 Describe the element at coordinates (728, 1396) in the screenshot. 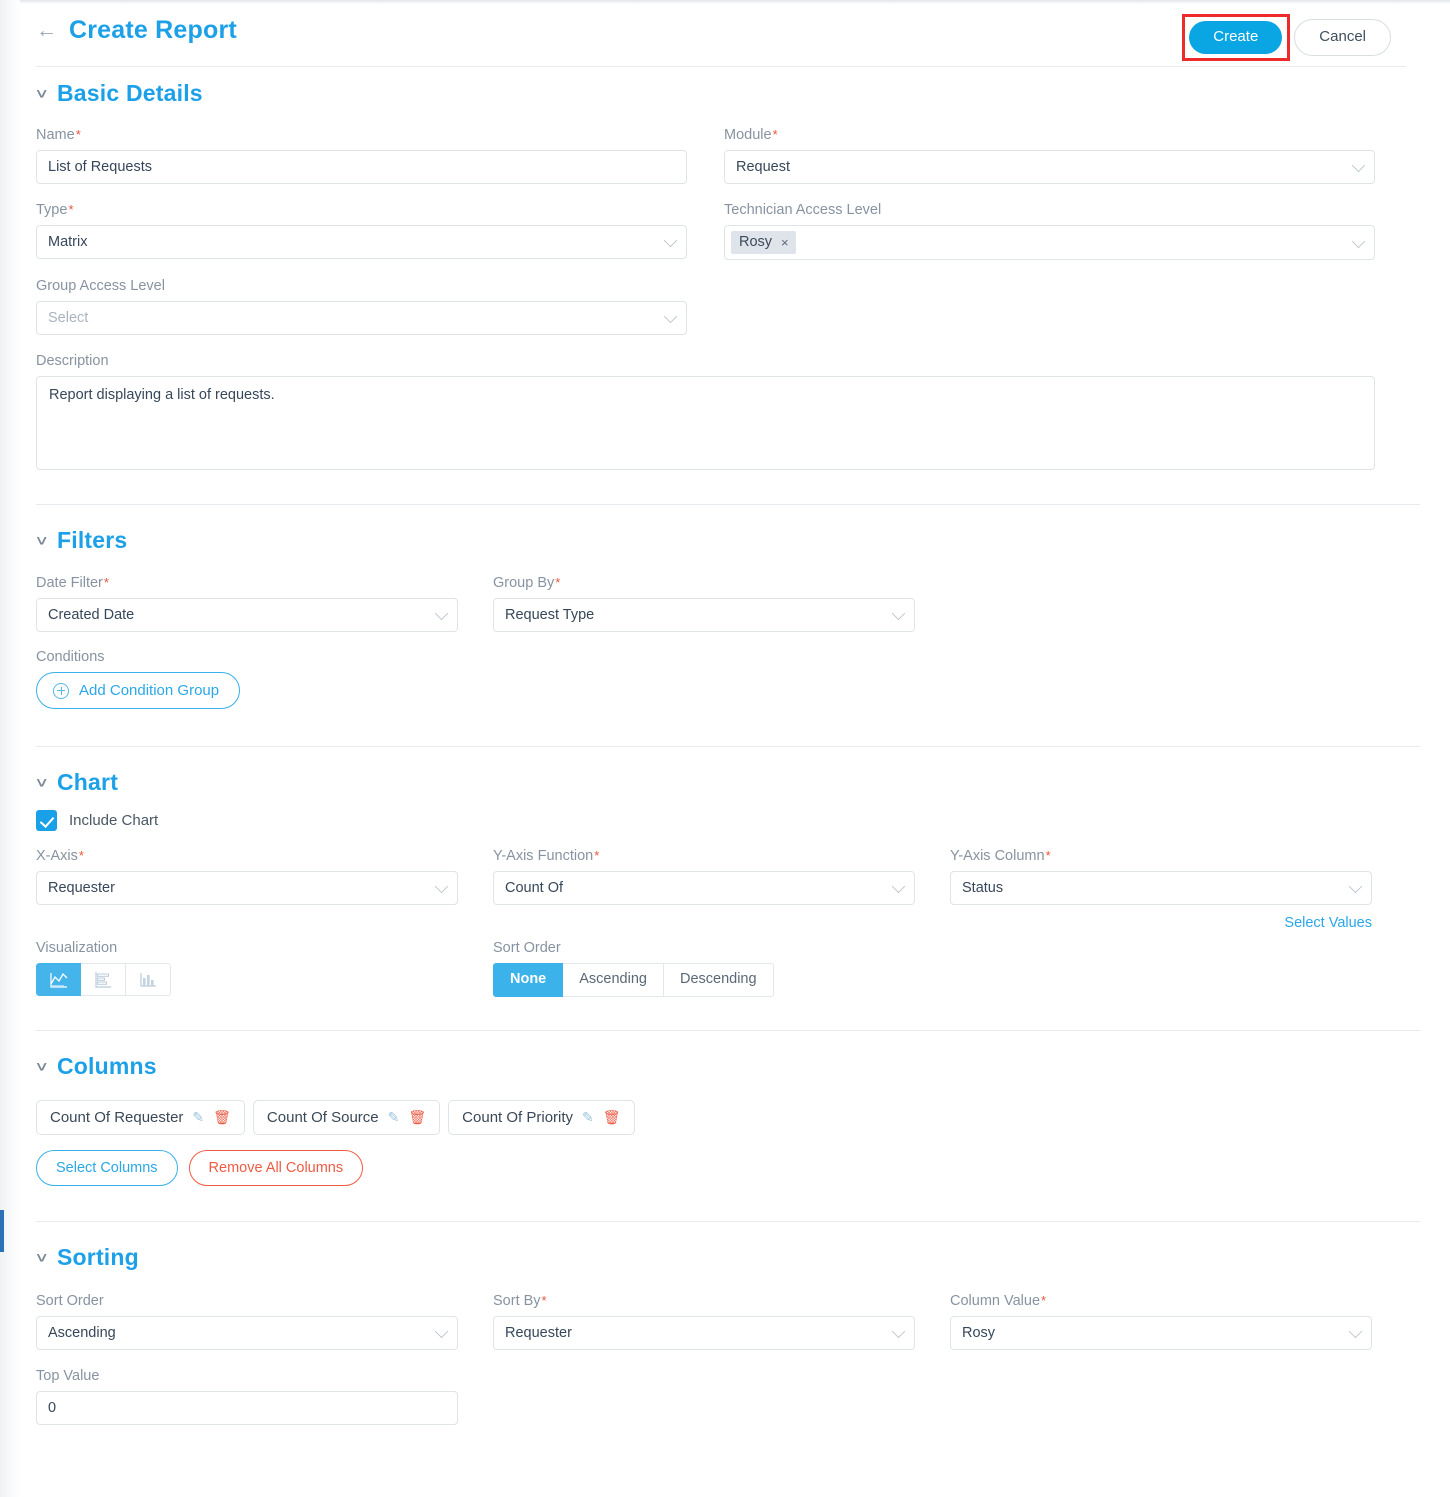

I see `sorting-row-2: Top Value 0` at that location.